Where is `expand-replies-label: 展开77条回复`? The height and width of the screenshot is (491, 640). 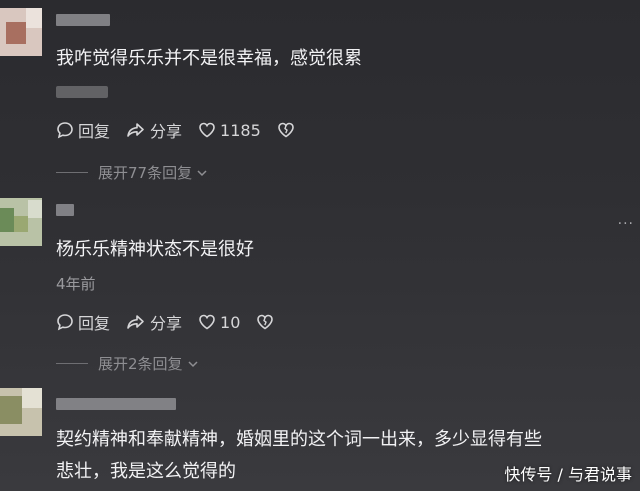 expand-replies-label: 展开77条回复 is located at coordinates (145, 173).